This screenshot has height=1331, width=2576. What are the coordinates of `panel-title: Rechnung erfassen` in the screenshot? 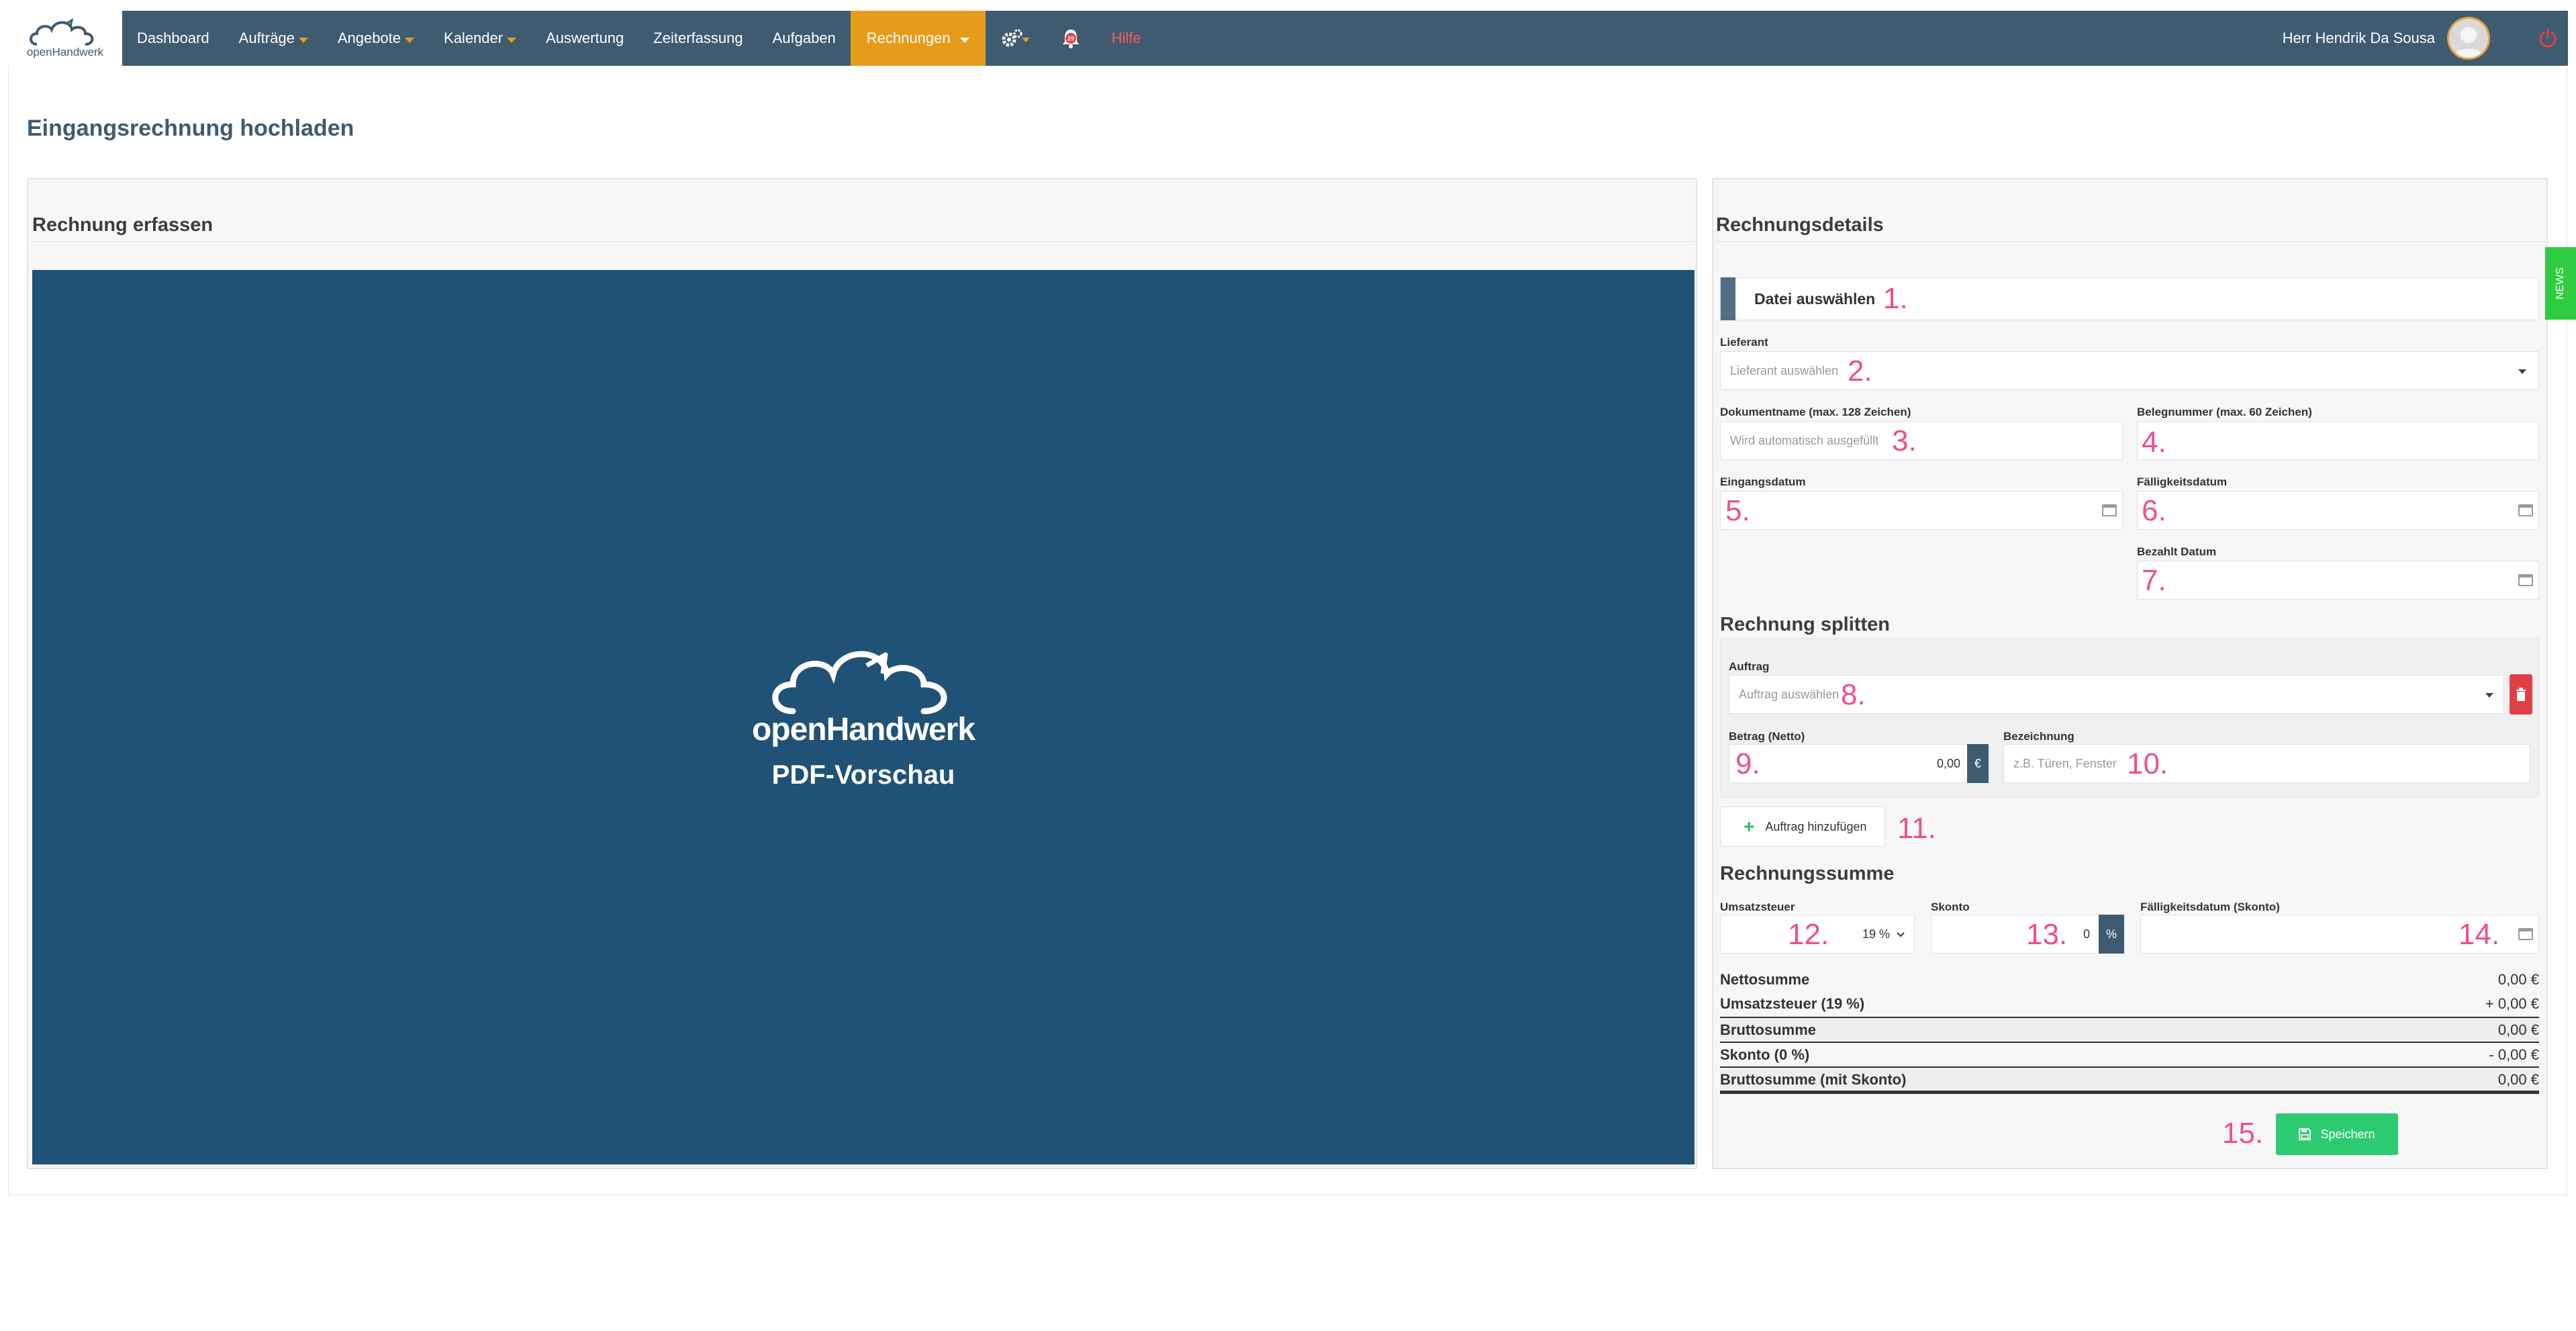 It's located at (122, 225).